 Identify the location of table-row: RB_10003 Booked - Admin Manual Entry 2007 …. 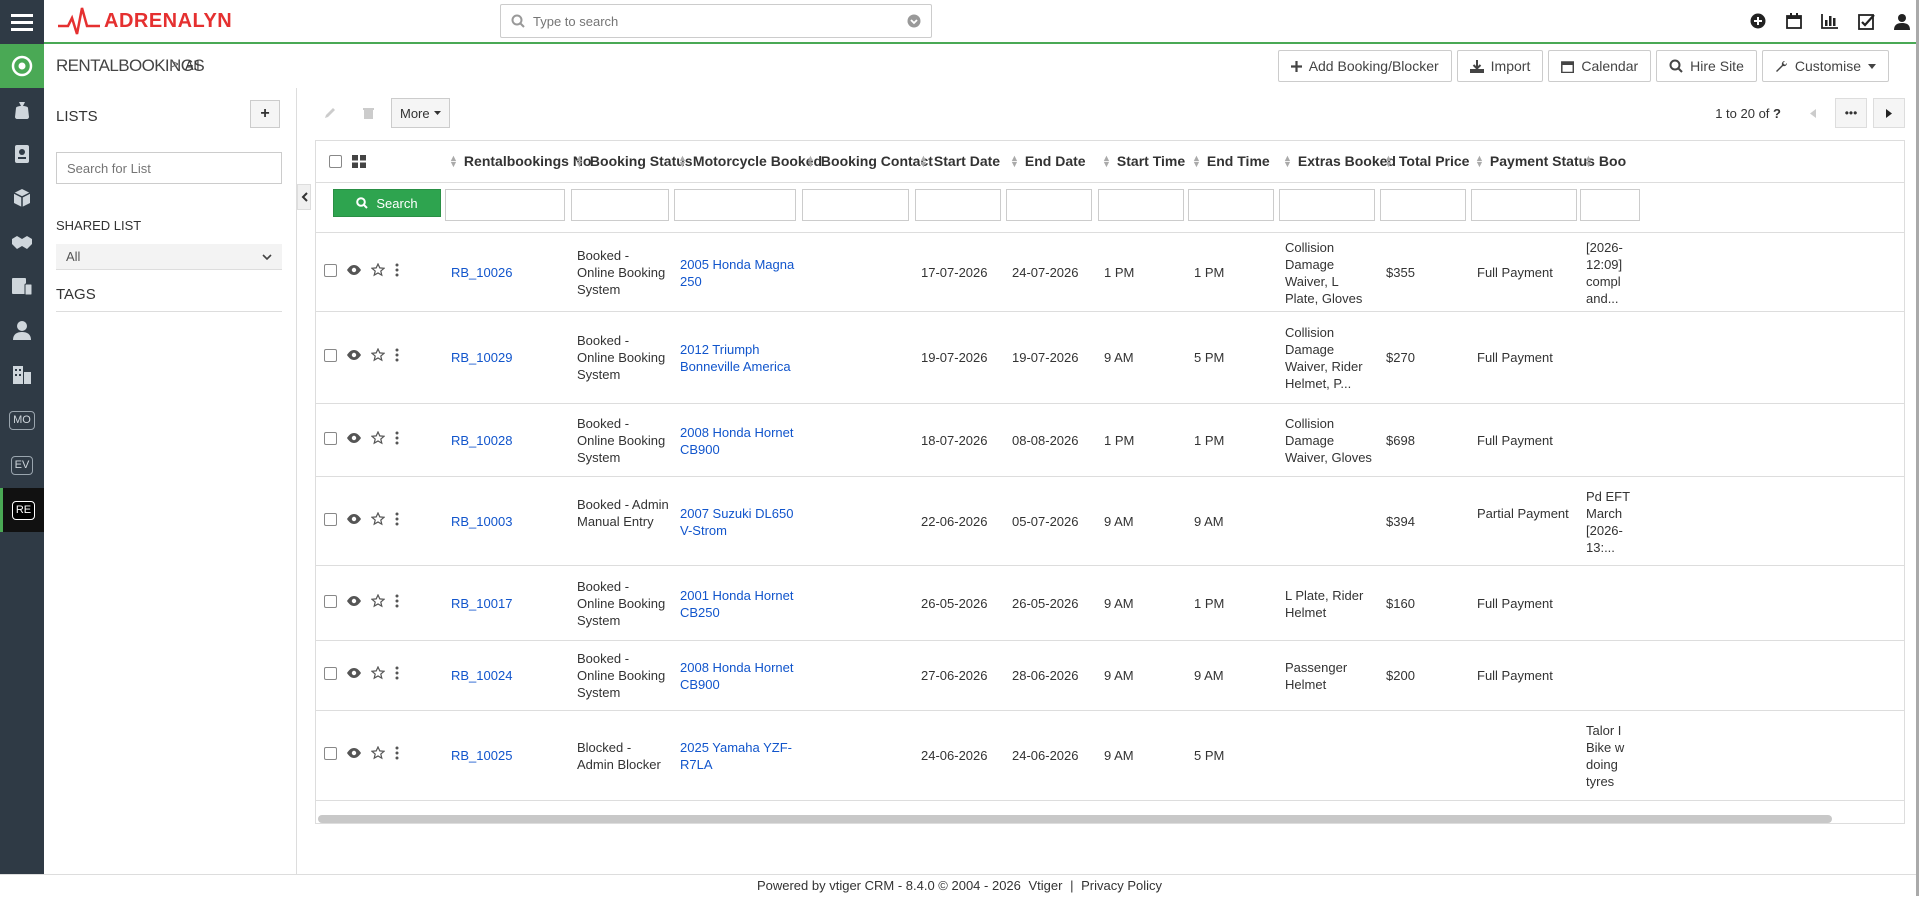
(1110, 521).